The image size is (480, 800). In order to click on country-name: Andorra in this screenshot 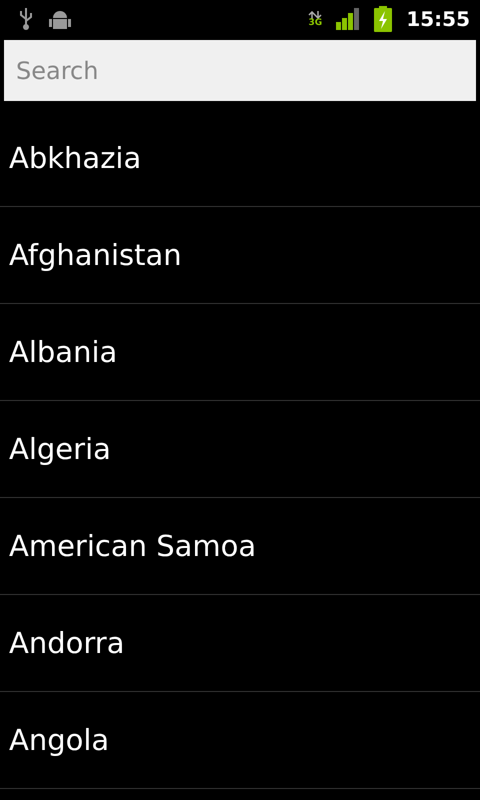, I will do `click(66, 643)`.